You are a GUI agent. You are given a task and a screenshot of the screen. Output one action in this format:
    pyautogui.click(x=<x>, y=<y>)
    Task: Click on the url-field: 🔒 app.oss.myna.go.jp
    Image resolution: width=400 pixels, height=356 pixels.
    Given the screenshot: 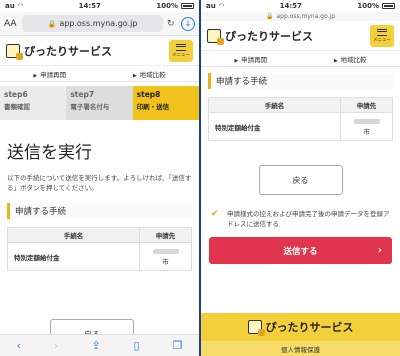 What is the action you would take?
    pyautogui.click(x=92, y=23)
    